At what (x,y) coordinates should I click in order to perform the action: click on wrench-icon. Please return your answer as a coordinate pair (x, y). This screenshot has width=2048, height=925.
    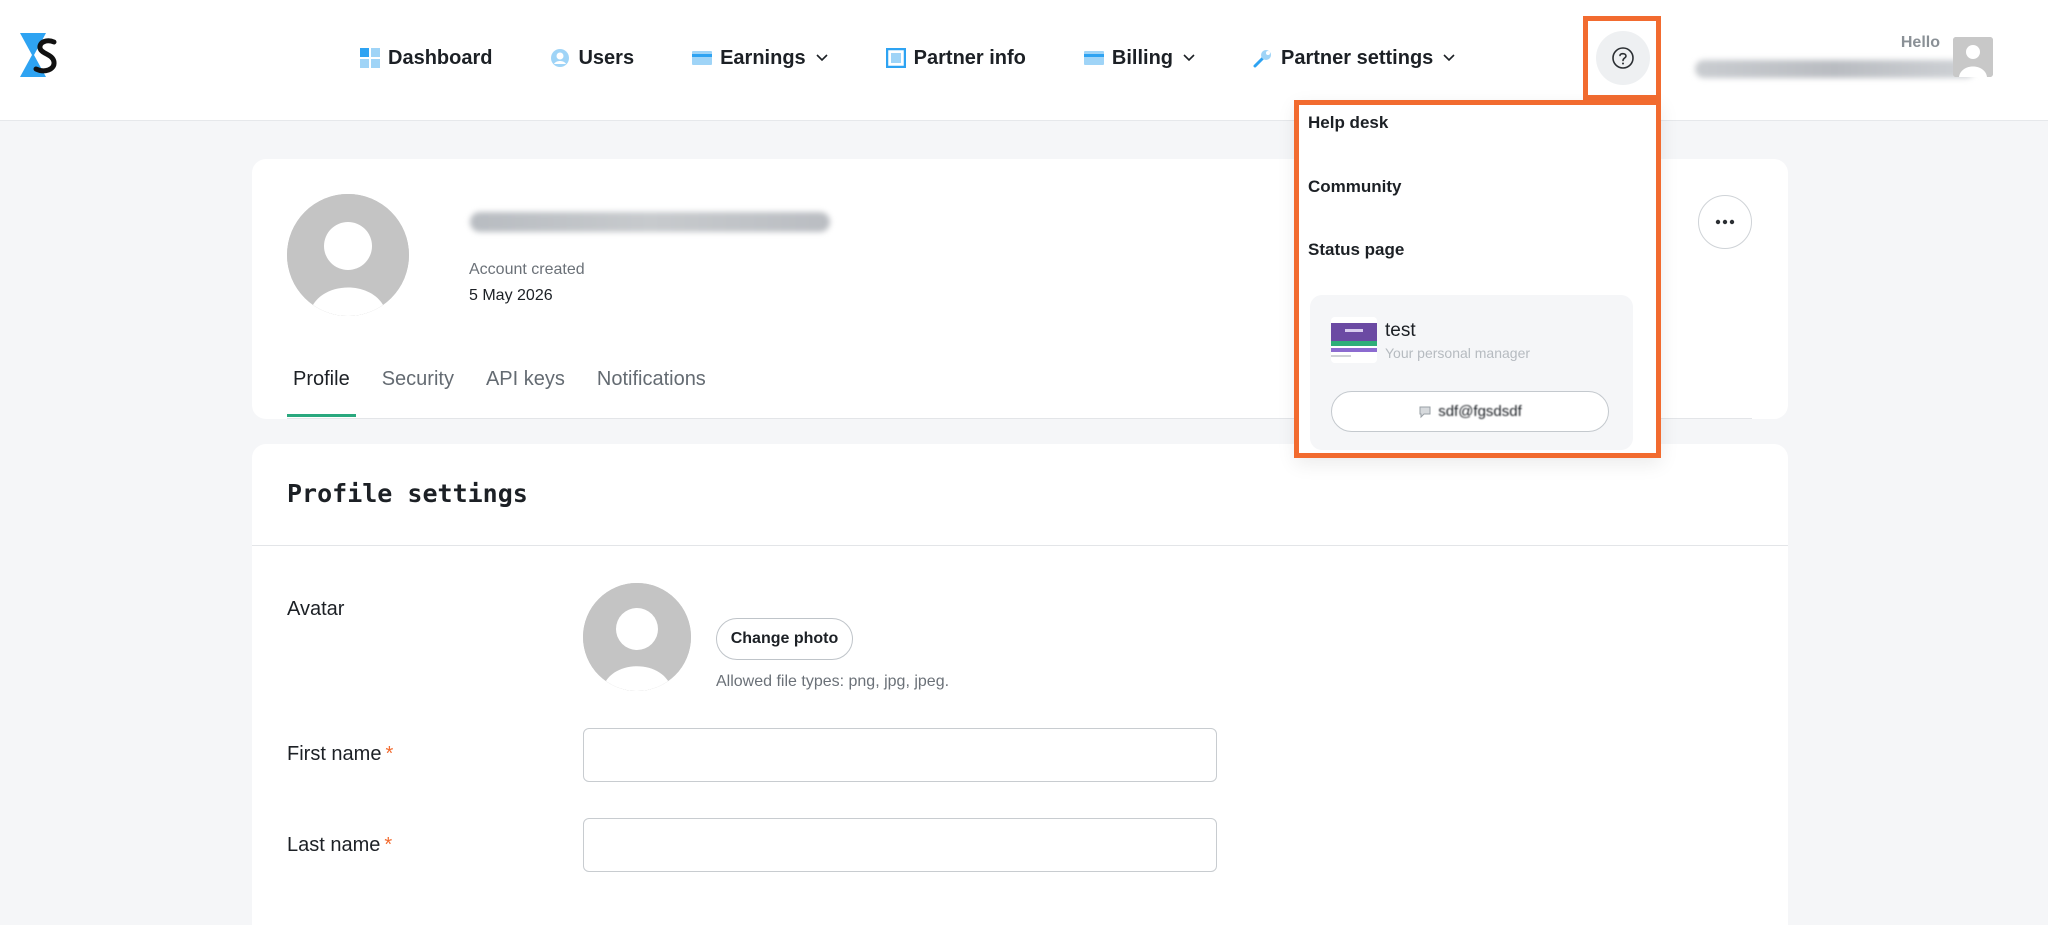
    Looking at the image, I should click on (1262, 59).